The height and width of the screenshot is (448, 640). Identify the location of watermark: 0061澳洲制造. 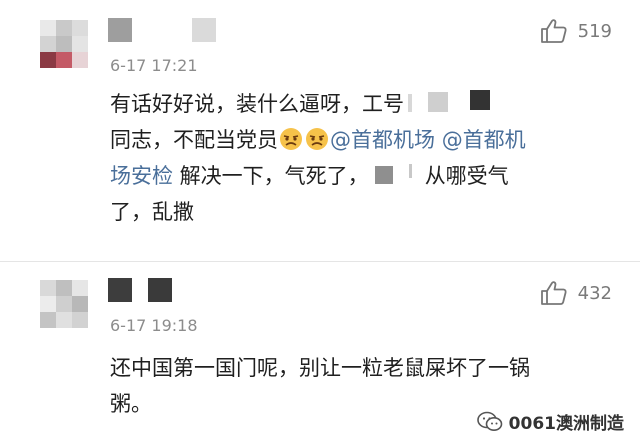
(550, 421).